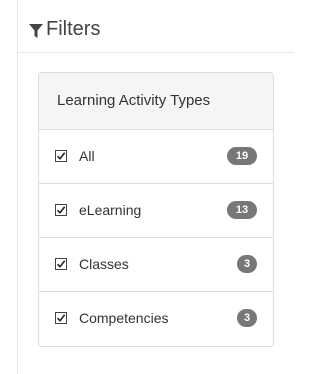 This screenshot has width=320, height=374. Describe the element at coordinates (156, 26) in the screenshot. I see `filters-header: Filters` at that location.